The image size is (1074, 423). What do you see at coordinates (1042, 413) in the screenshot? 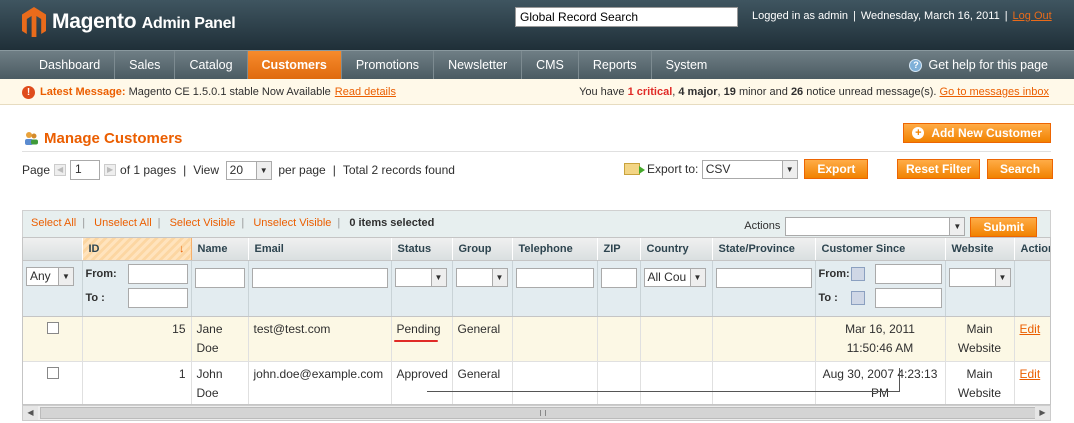
I see `scroll-right-icon: ▶` at bounding box center [1042, 413].